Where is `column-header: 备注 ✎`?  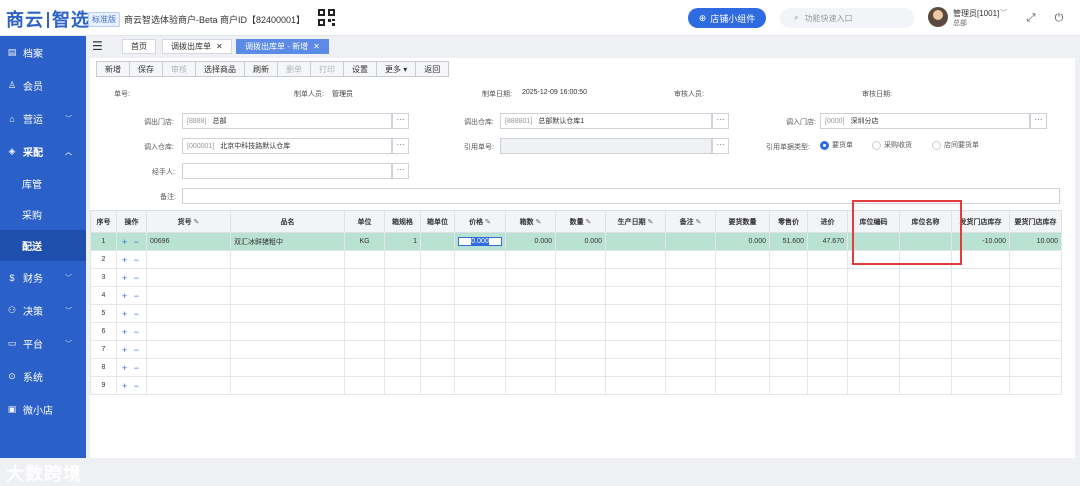 column-header: 备注 ✎ is located at coordinates (690, 221).